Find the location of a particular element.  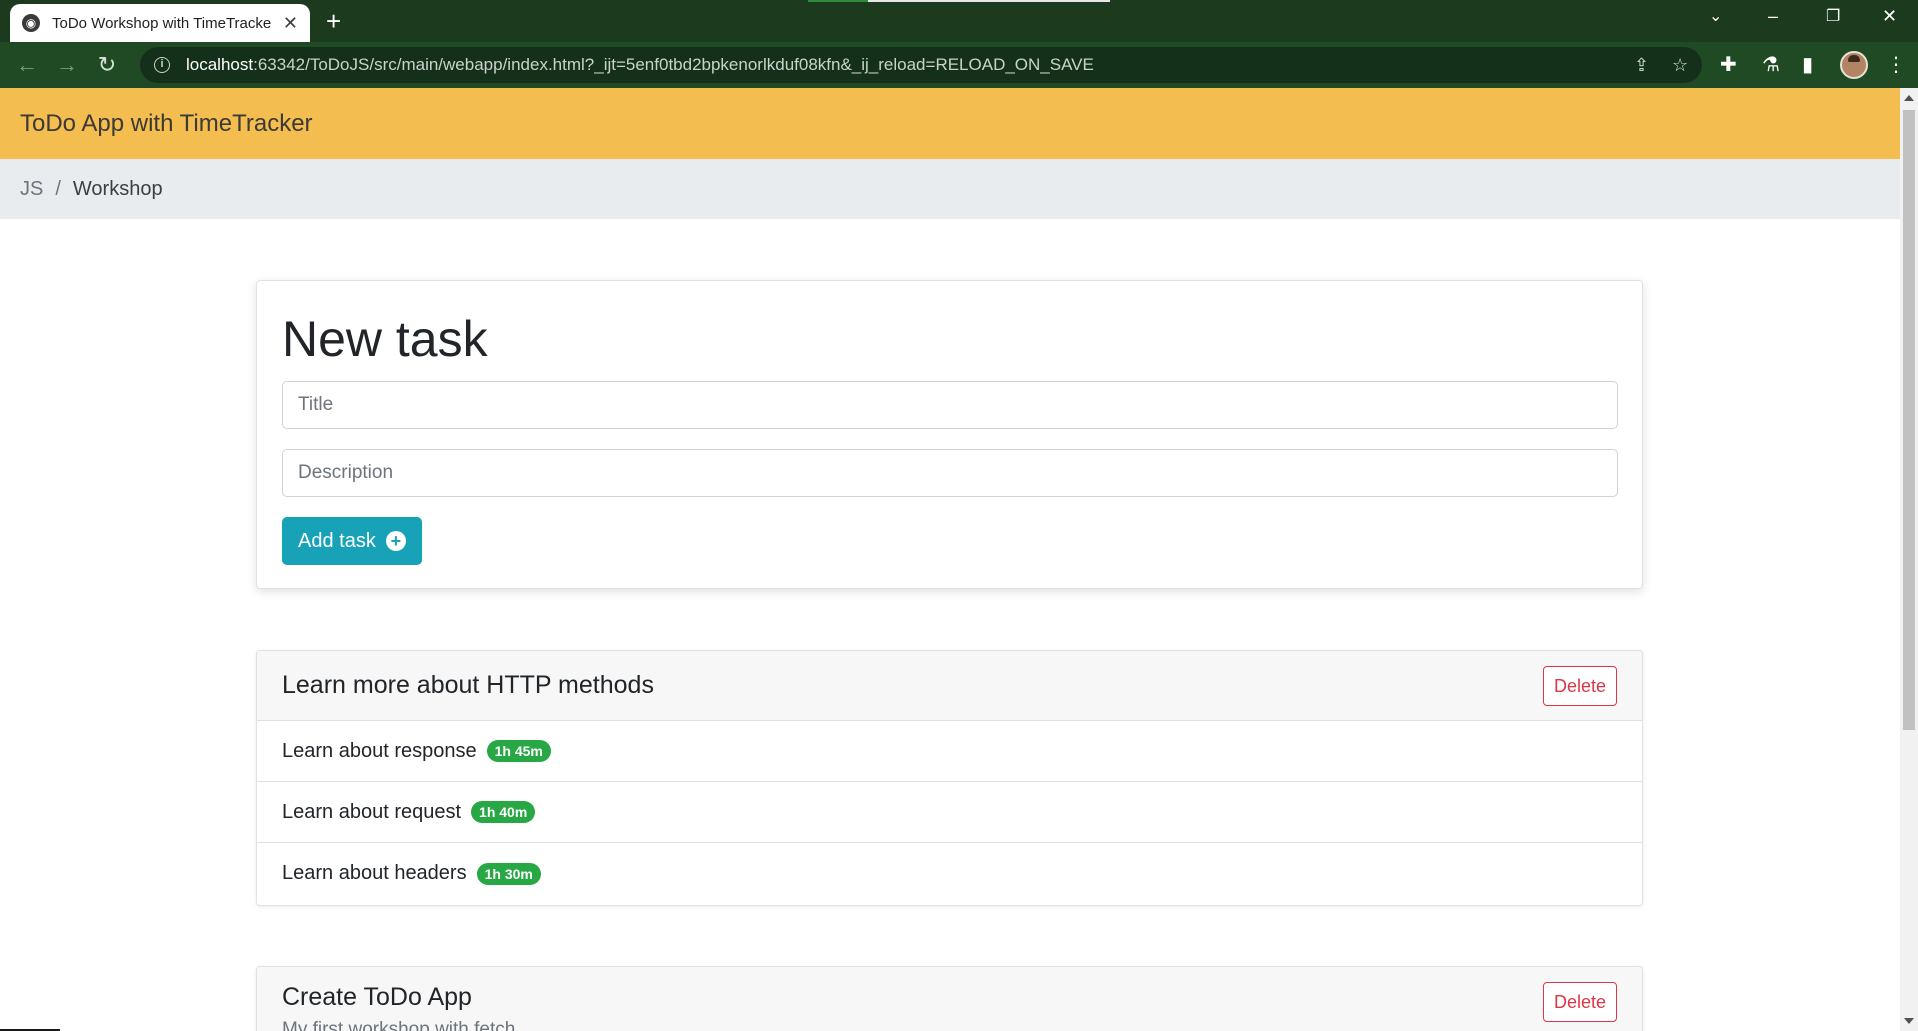

sidepanel-icon: ▮ is located at coordinates (1807, 65).